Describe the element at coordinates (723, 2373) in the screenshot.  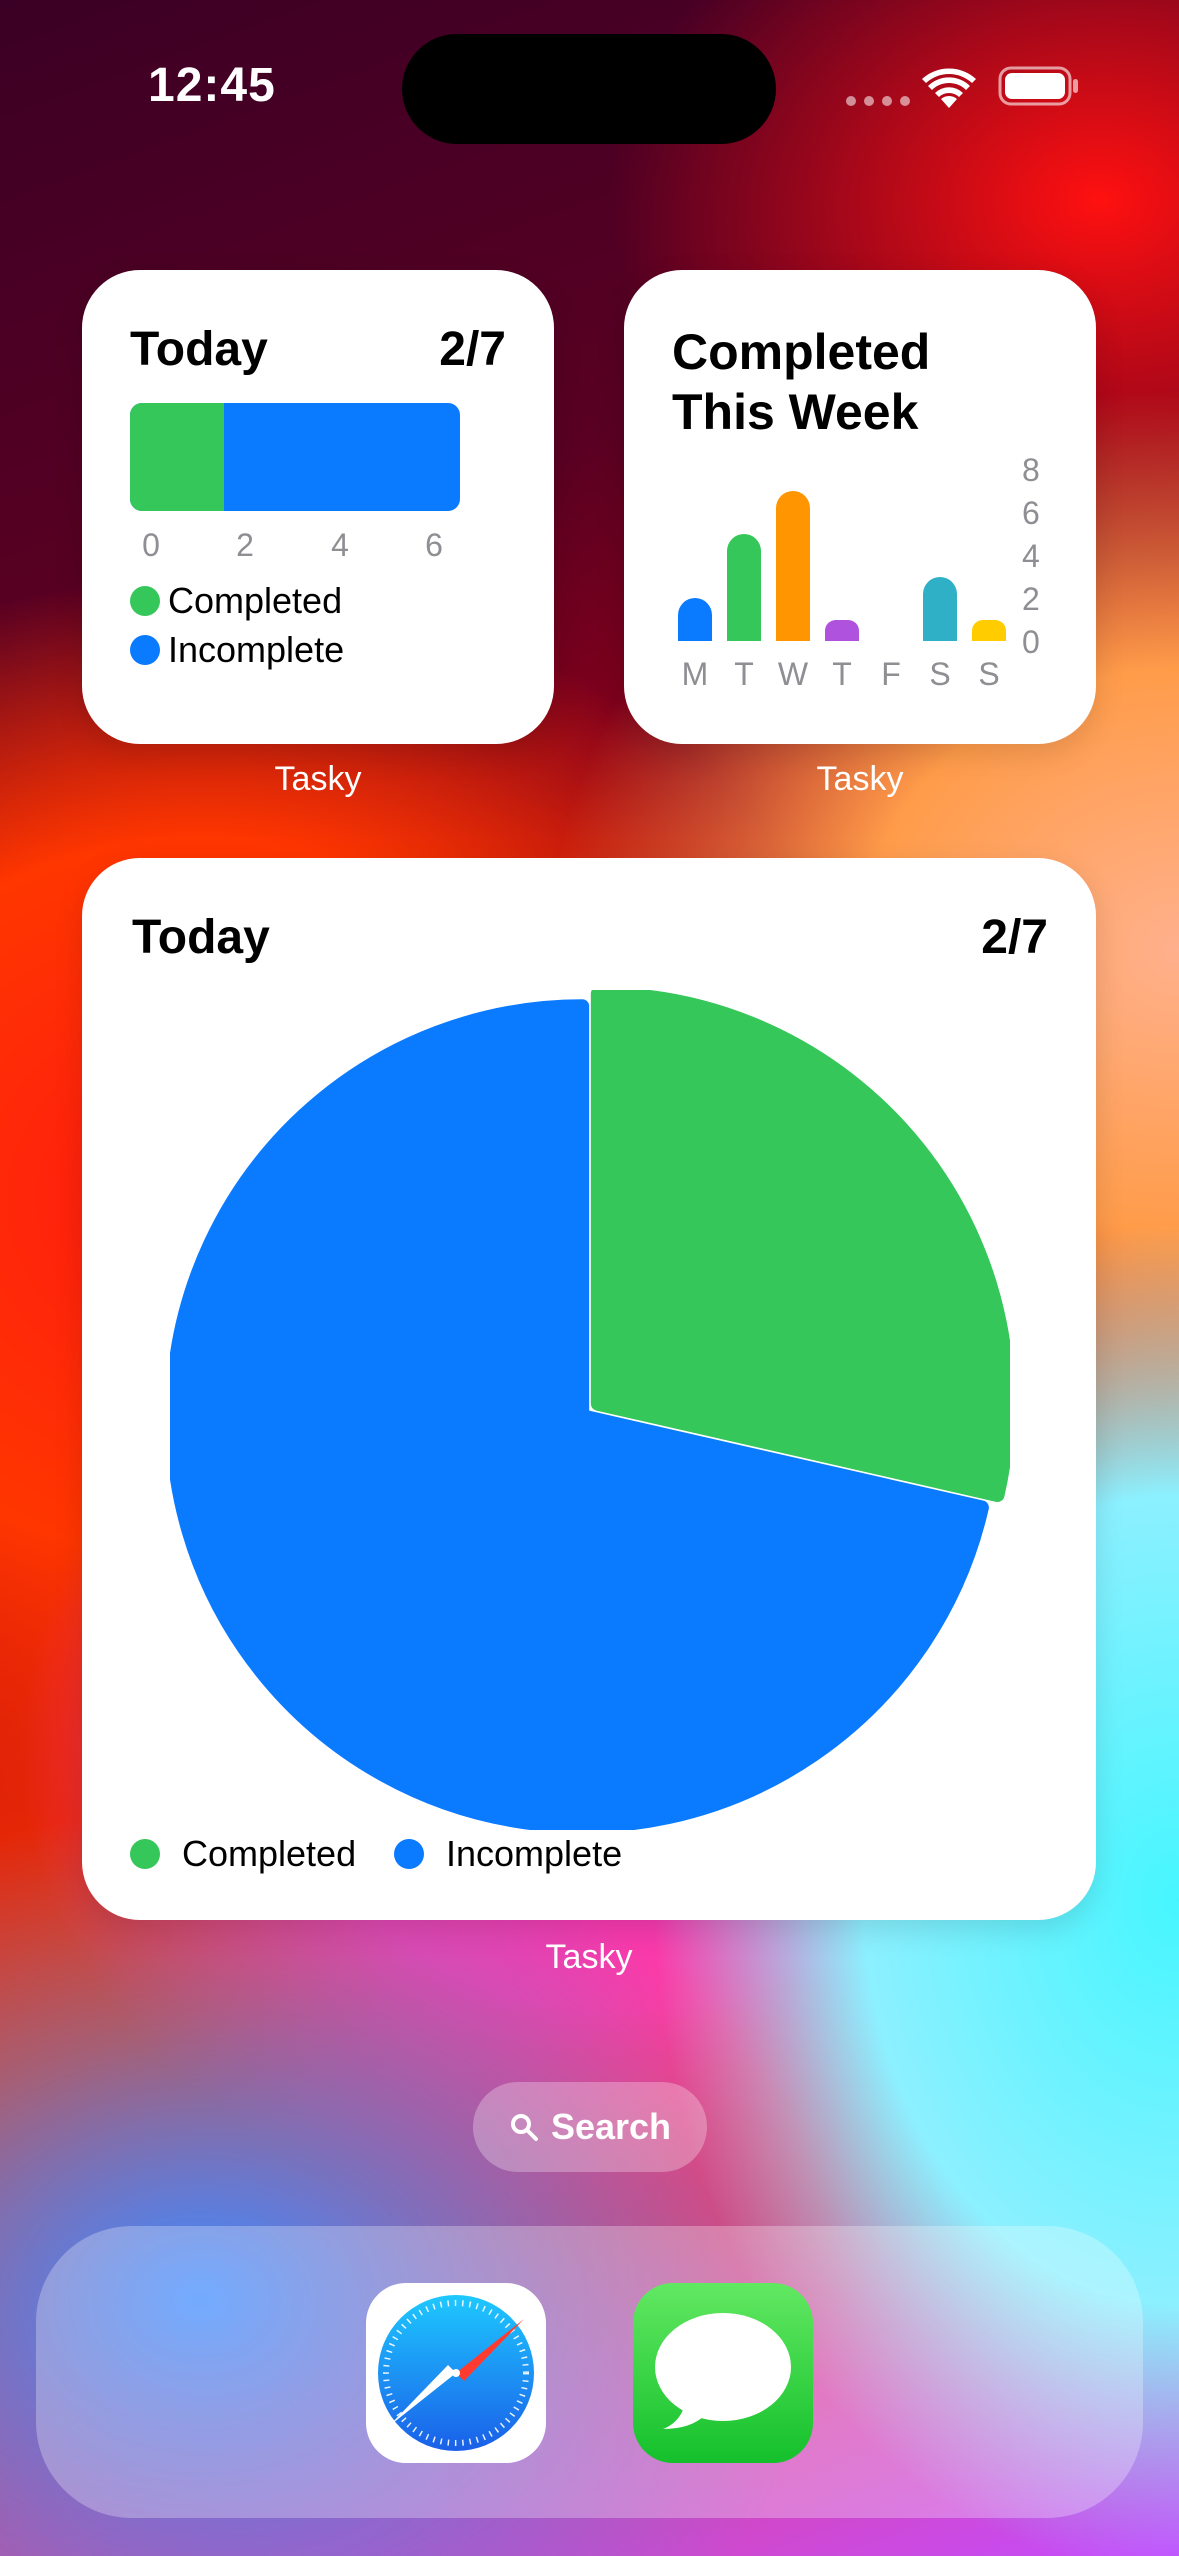
I see `messages-icon` at that location.